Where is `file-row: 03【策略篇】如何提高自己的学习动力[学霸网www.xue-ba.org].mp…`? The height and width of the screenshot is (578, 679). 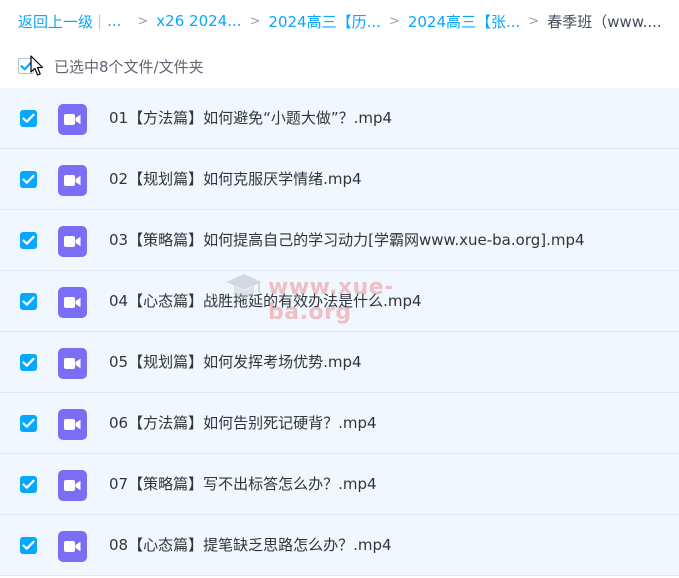
file-row: 03【策略篇】如何提高自己的学习动力[学霸网www.xue-ba.org].mp… is located at coordinates (339, 240).